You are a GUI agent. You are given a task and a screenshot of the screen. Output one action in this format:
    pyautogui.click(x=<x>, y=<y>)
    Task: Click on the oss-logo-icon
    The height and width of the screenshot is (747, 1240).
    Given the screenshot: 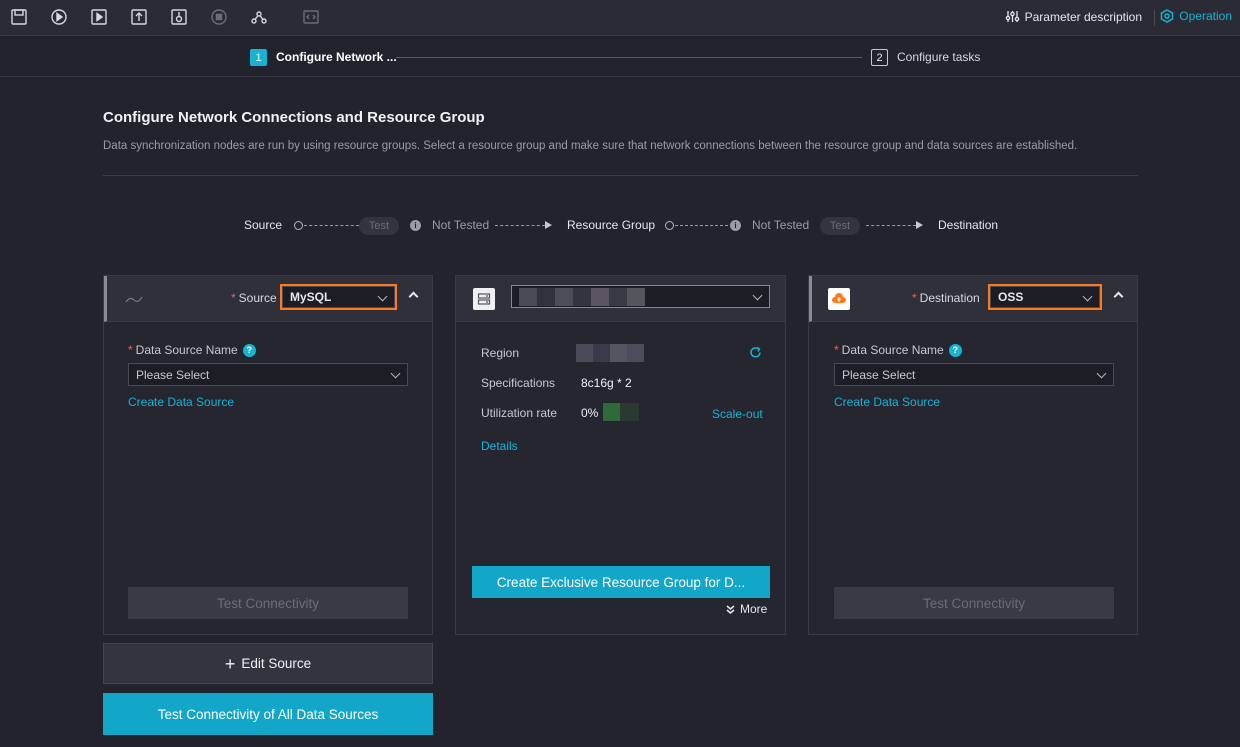 What is the action you would take?
    pyautogui.click(x=839, y=299)
    